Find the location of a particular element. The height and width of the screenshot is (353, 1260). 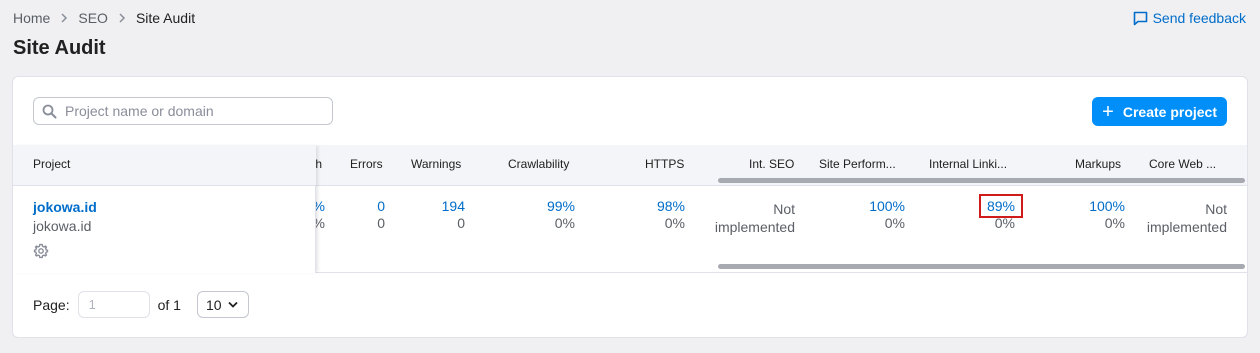

cell-internal-linking: 89% 0% is located at coordinates (1000, 212).